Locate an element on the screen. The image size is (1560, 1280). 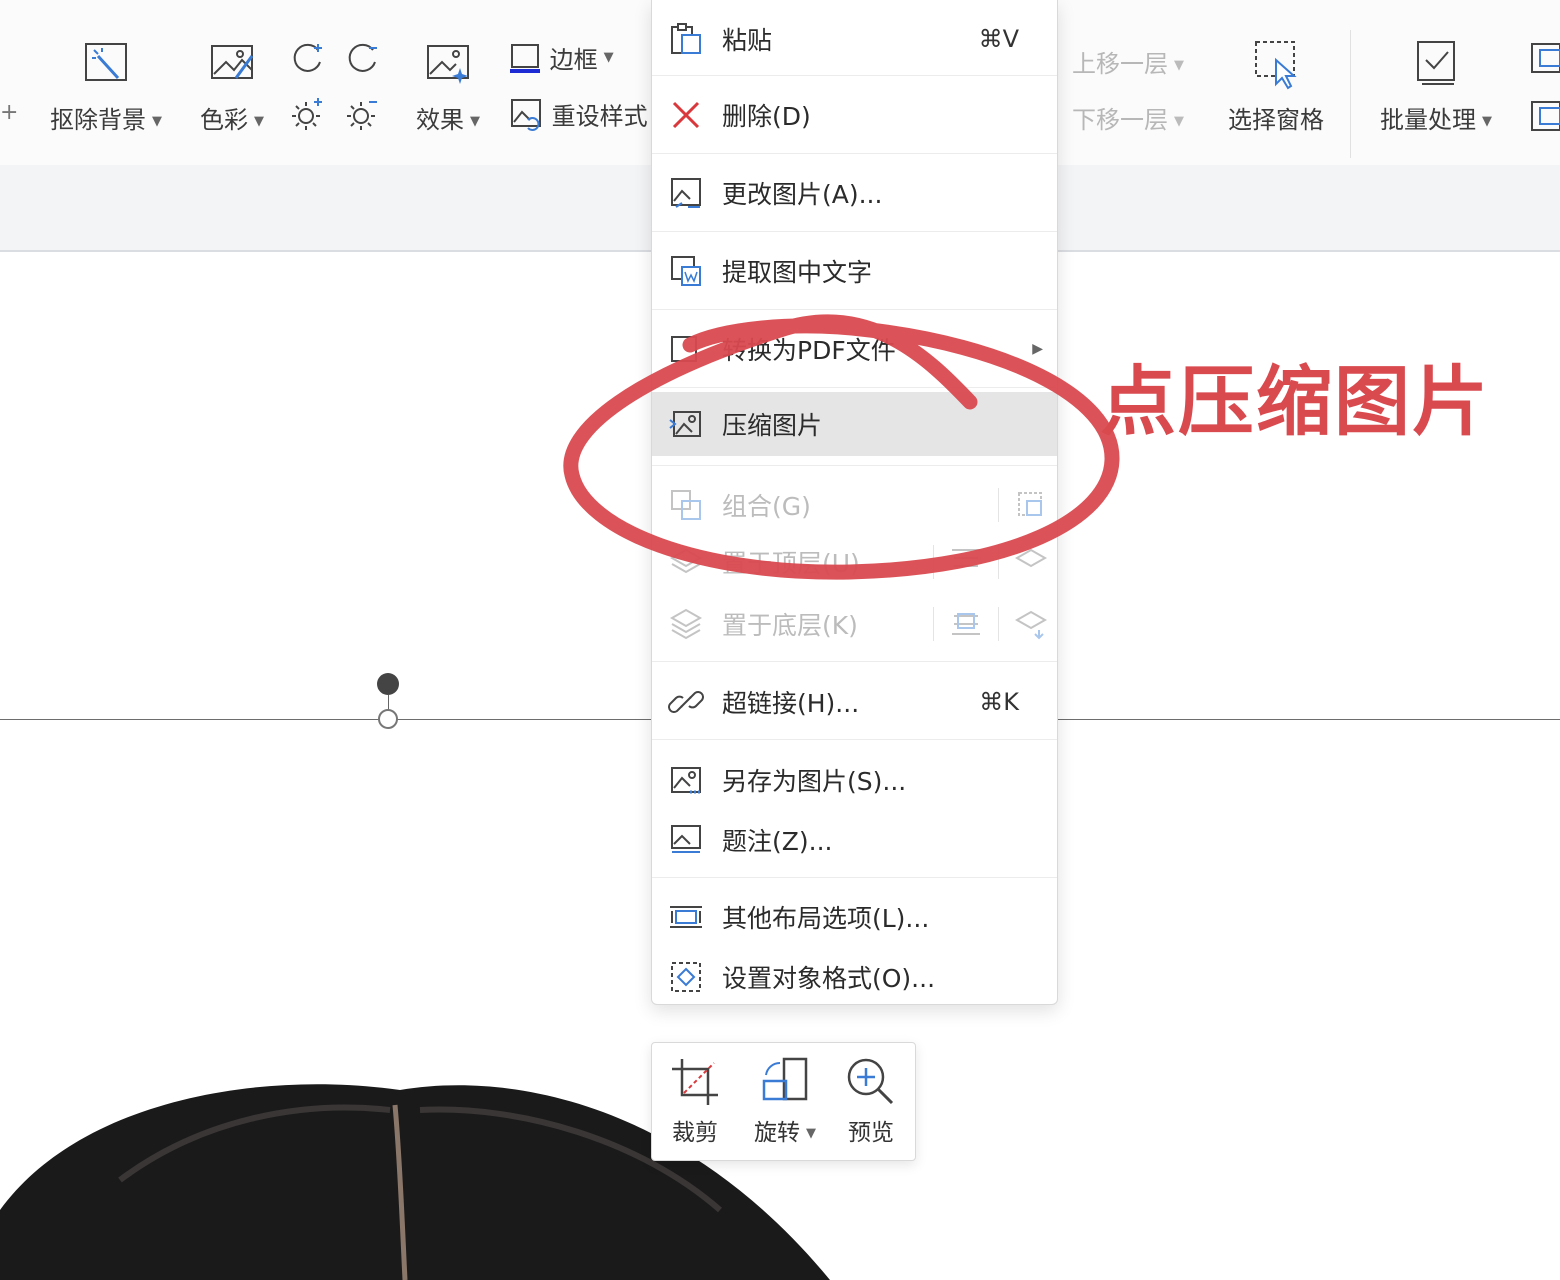
menu-item-tail-icons is located at coordinates (984, 624).